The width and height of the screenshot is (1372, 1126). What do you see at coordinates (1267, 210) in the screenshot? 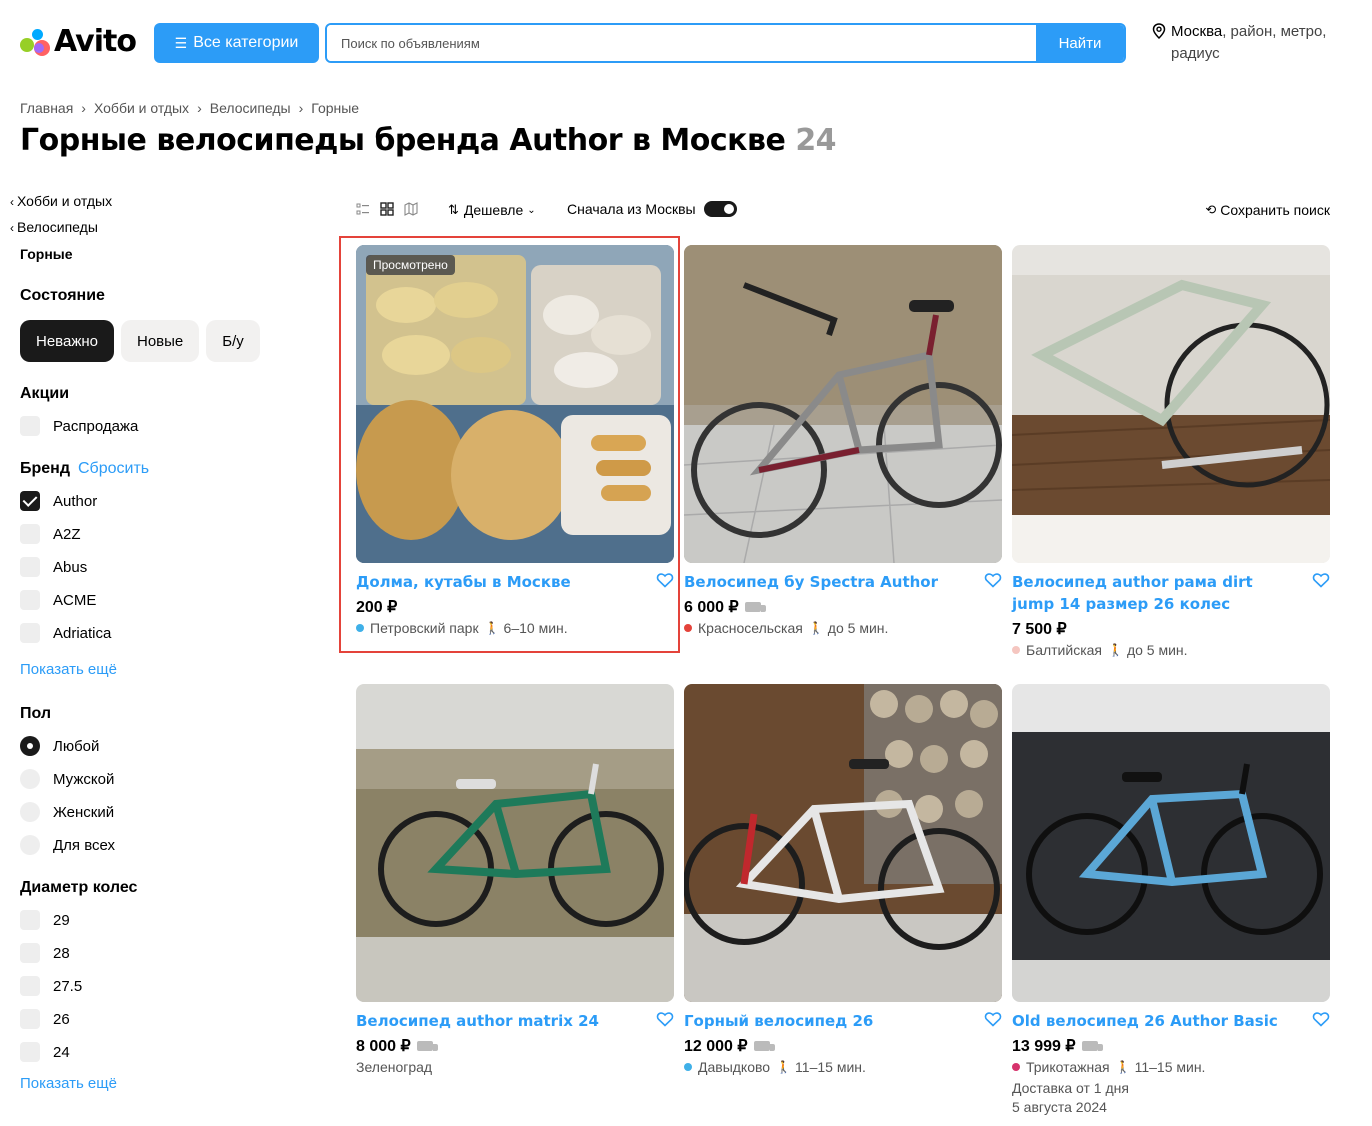
I see `save-search-button: ⟲ Сохранить поиск` at bounding box center [1267, 210].